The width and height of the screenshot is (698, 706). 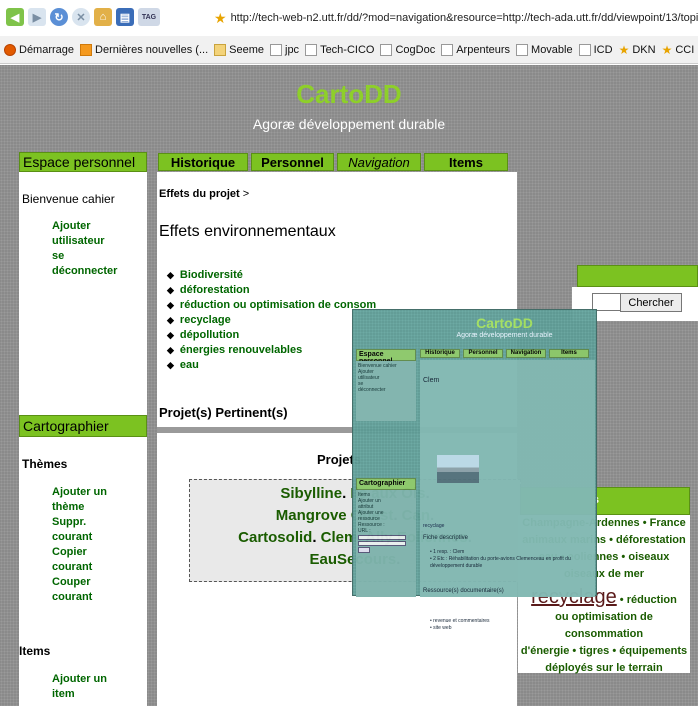 I want to click on tab-navigation: Navigation, so click(x=379, y=162).